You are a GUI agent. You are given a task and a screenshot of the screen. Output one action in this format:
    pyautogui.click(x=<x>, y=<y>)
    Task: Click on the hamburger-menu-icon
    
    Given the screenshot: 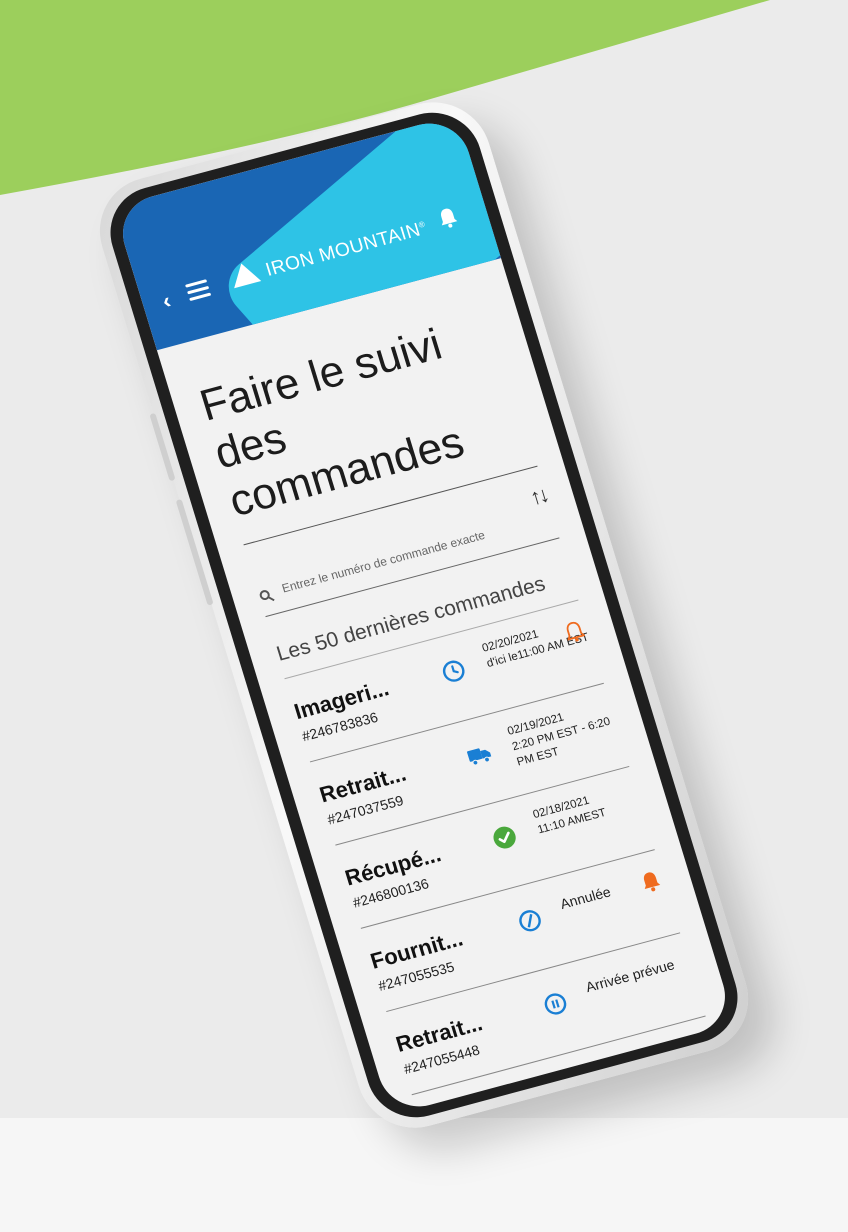 What is the action you would take?
    pyautogui.click(x=198, y=290)
    